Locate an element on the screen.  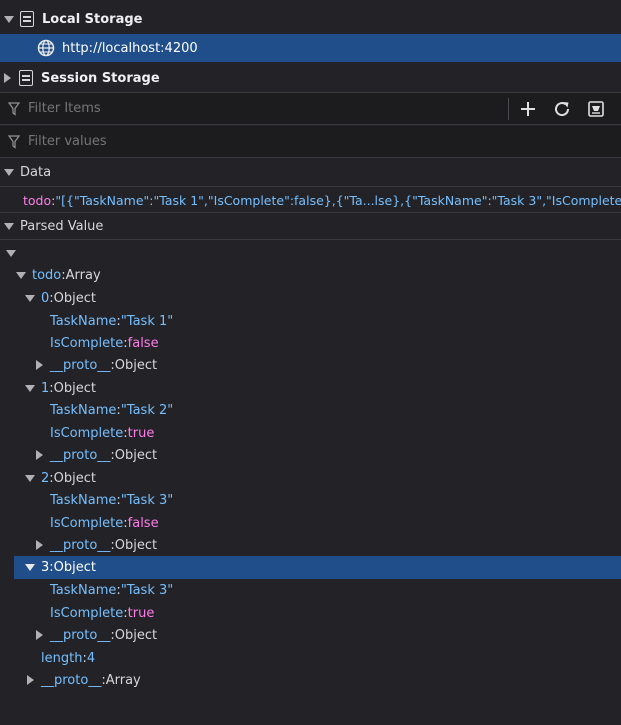
origin-localhost-item: http://localhost:4200 is located at coordinates (310, 48).